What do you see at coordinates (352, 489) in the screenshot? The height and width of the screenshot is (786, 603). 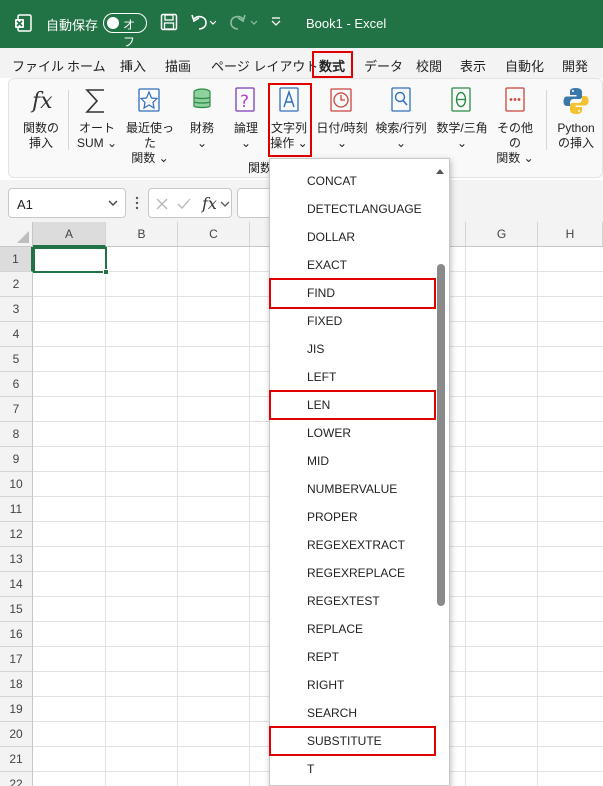 I see `function-item-numbervalue: NUMBERVALUE` at bounding box center [352, 489].